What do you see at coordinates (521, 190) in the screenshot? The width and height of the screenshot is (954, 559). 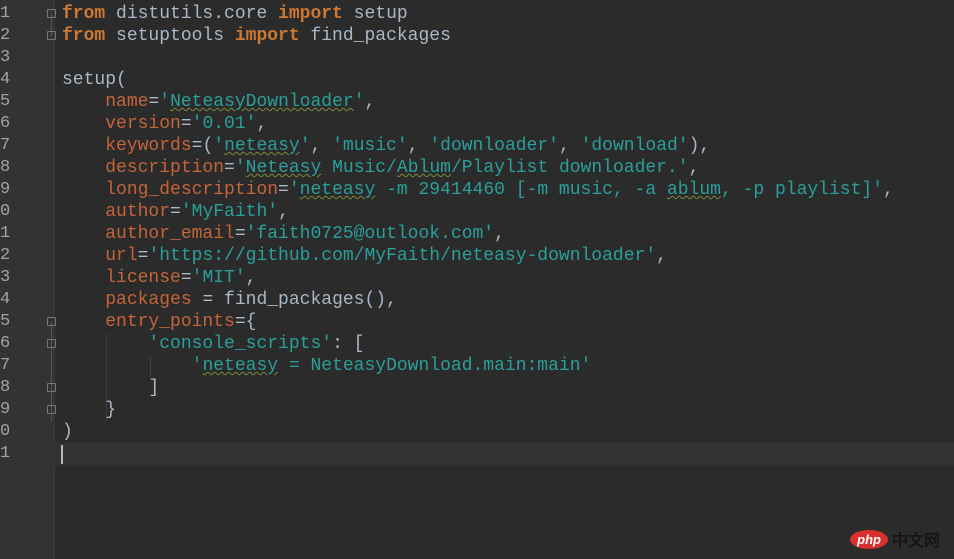 I see `string-token: -m 29414460 [-m music, -a` at bounding box center [521, 190].